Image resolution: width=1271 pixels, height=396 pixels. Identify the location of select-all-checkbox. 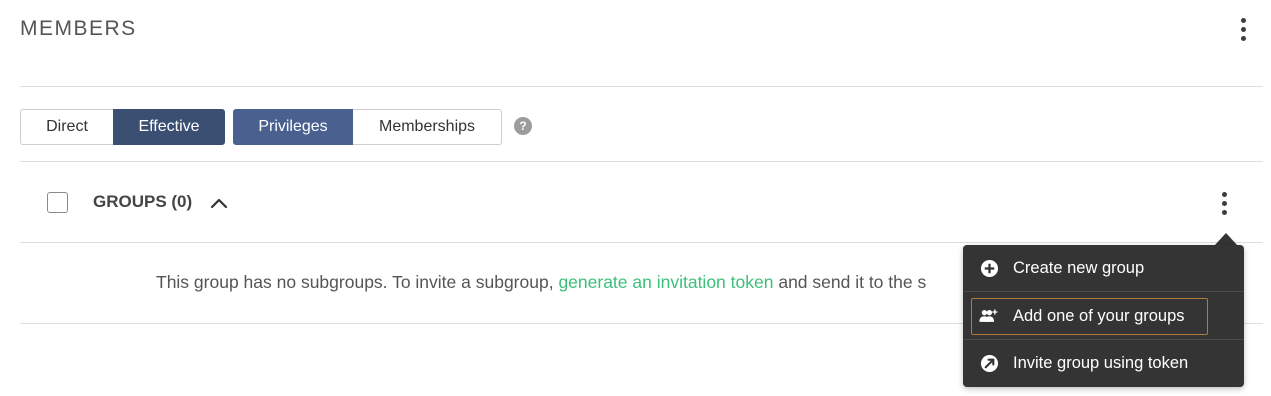
(57, 202).